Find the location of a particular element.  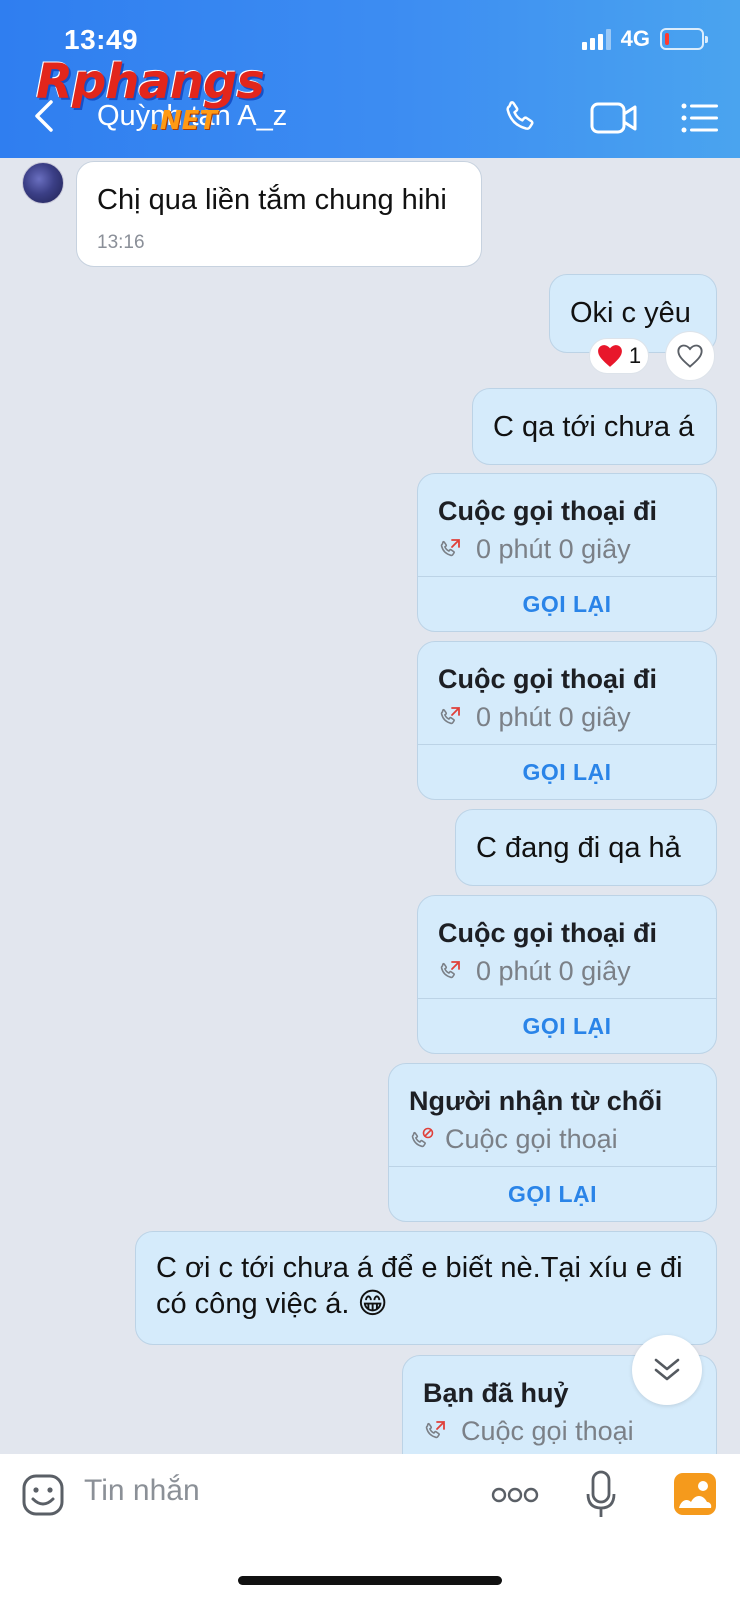

heart-outline-icon is located at coordinates (690, 356).